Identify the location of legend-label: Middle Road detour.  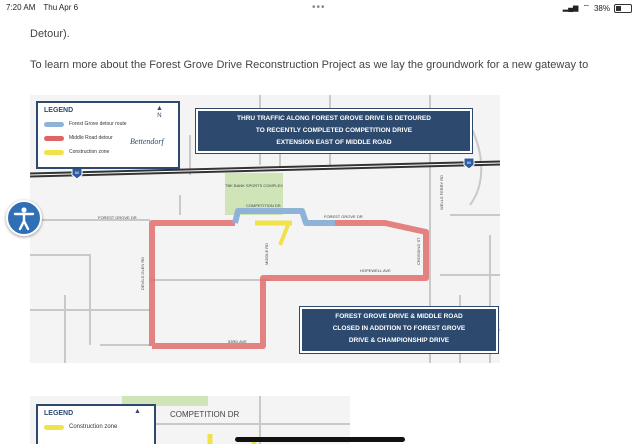
(91, 138).